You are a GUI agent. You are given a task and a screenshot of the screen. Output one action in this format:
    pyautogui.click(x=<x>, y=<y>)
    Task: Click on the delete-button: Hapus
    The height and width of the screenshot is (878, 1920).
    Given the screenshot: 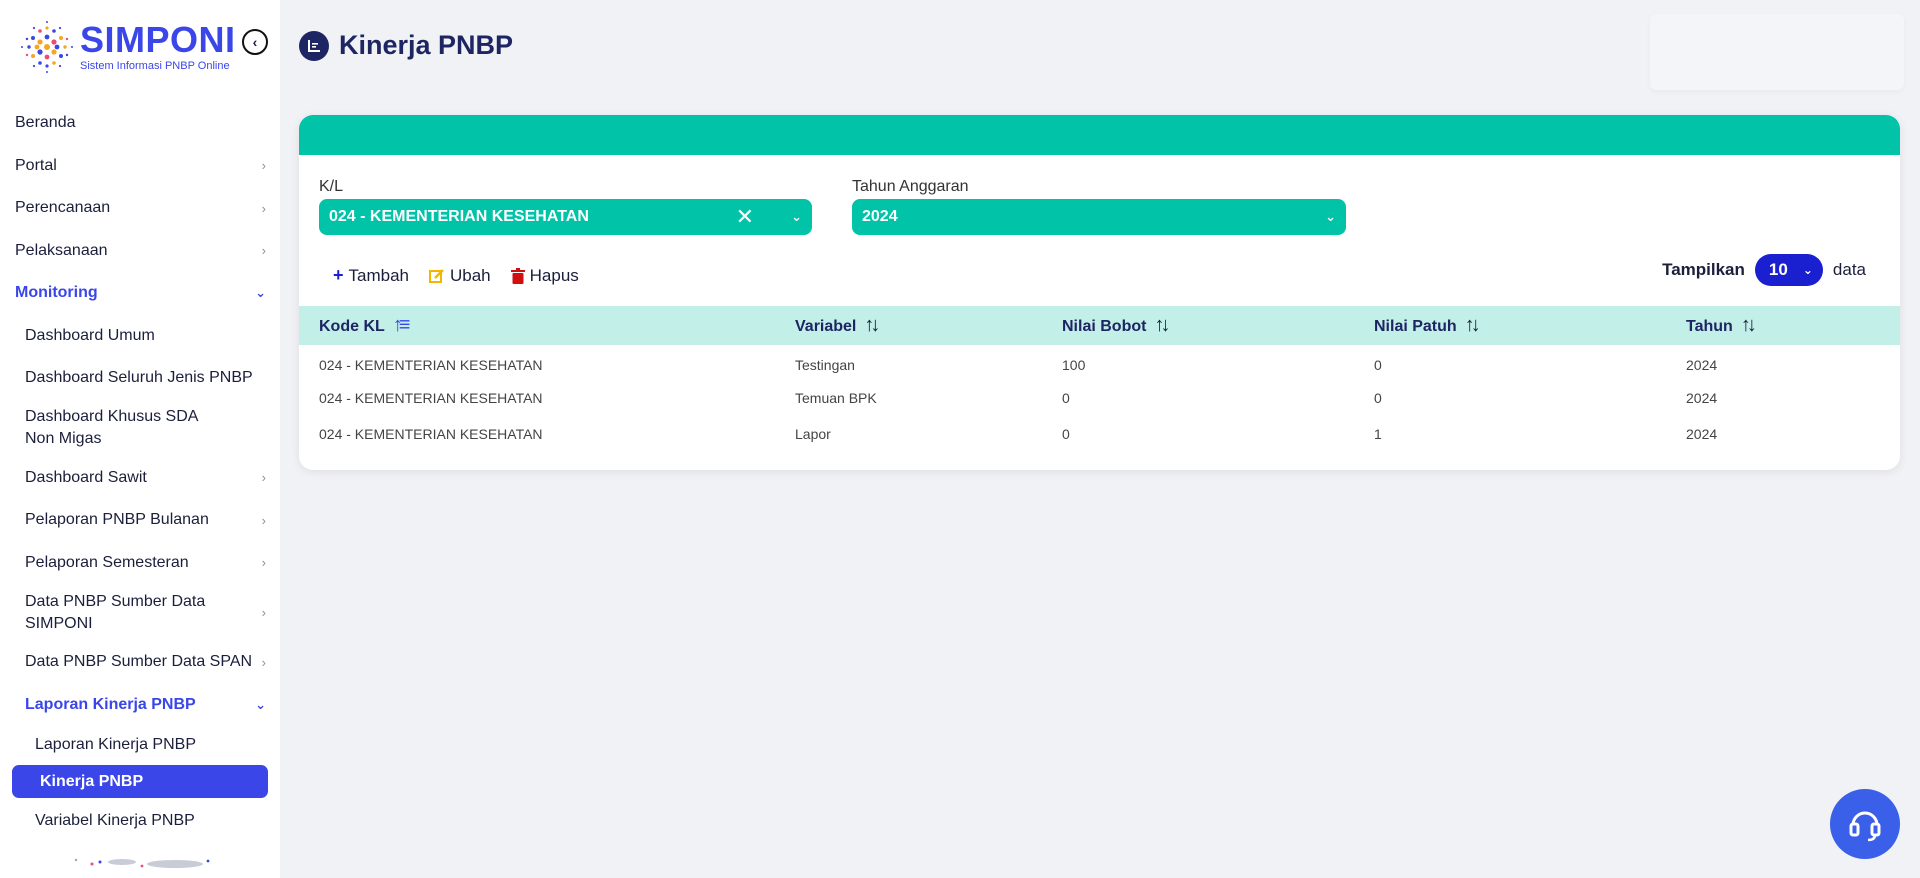 What is the action you would take?
    pyautogui.click(x=544, y=275)
    